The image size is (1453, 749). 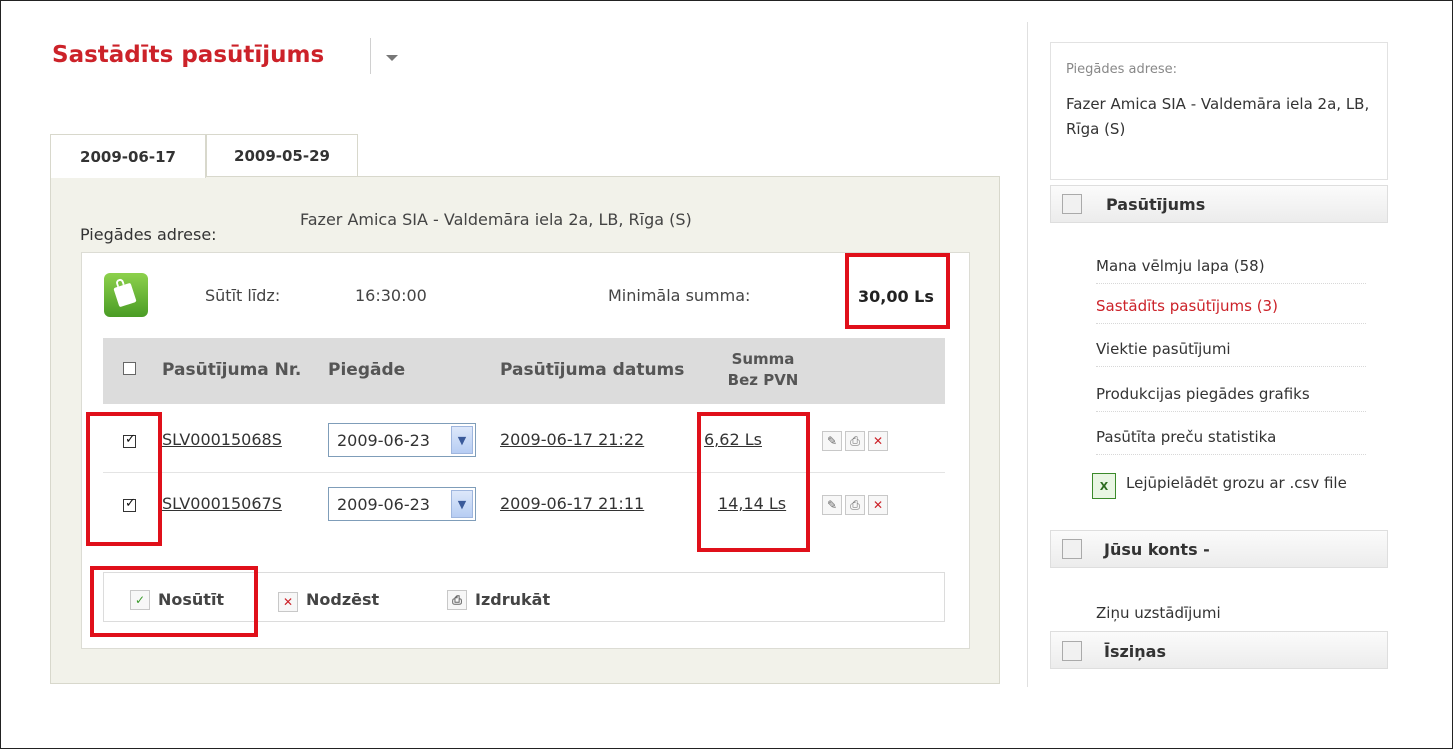 I want to click on sidebar-item-statistics: Pasūtīta preču statistika, so click(x=1231, y=441).